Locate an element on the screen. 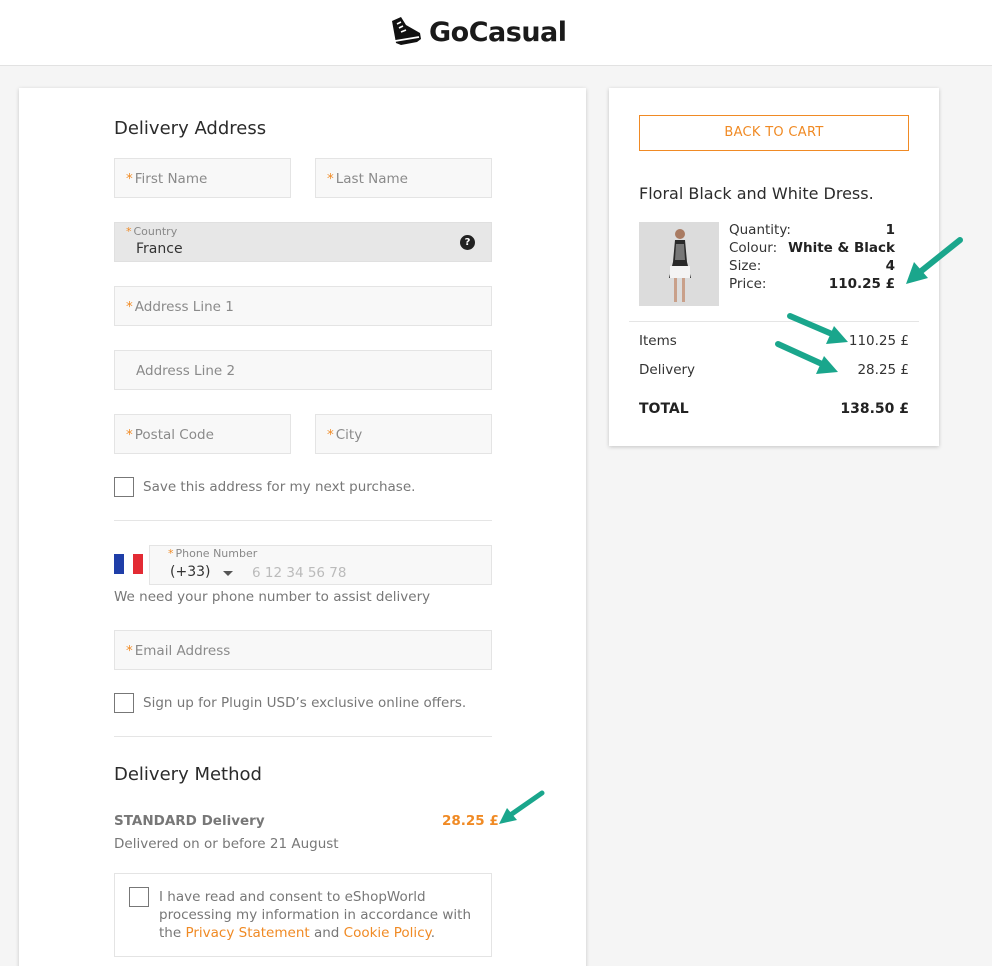  delivery-option-price: 28.25 £ is located at coordinates (470, 821).